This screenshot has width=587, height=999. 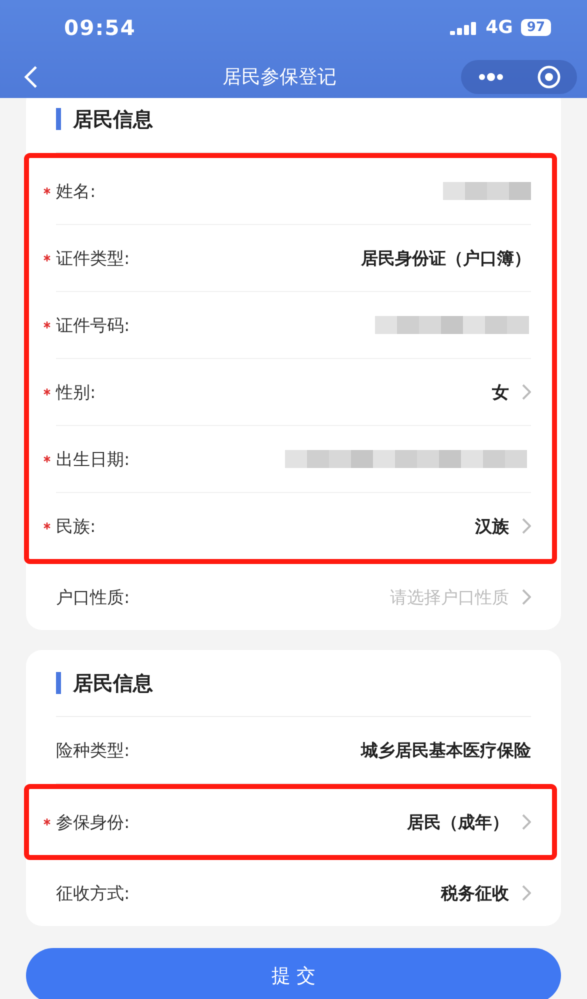 I want to click on back-icon, so click(x=31, y=76).